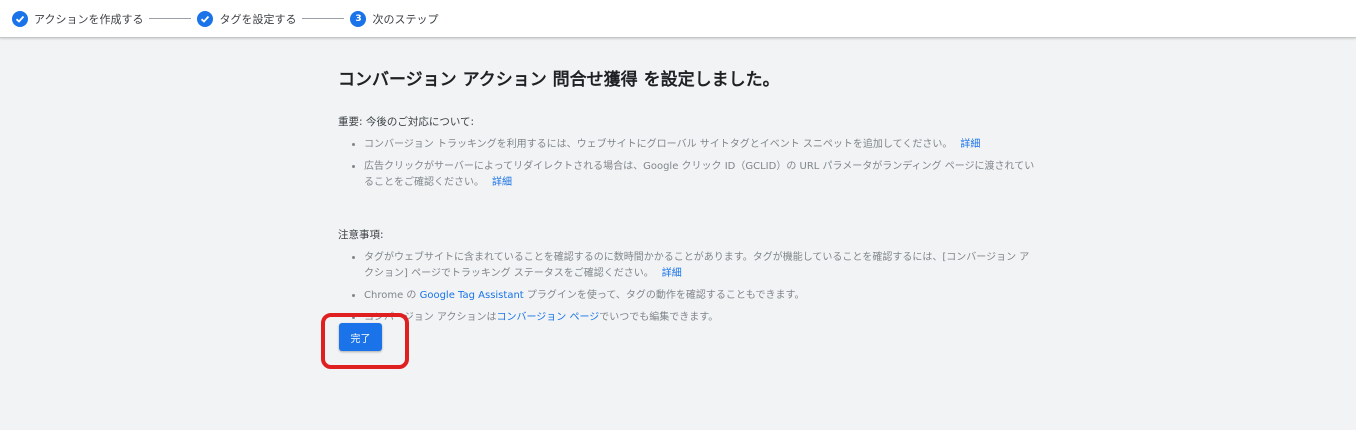 The height and width of the screenshot is (430, 1356). Describe the element at coordinates (445, 80) in the screenshot. I see `title-prefix: コンバージョン アクション` at that location.